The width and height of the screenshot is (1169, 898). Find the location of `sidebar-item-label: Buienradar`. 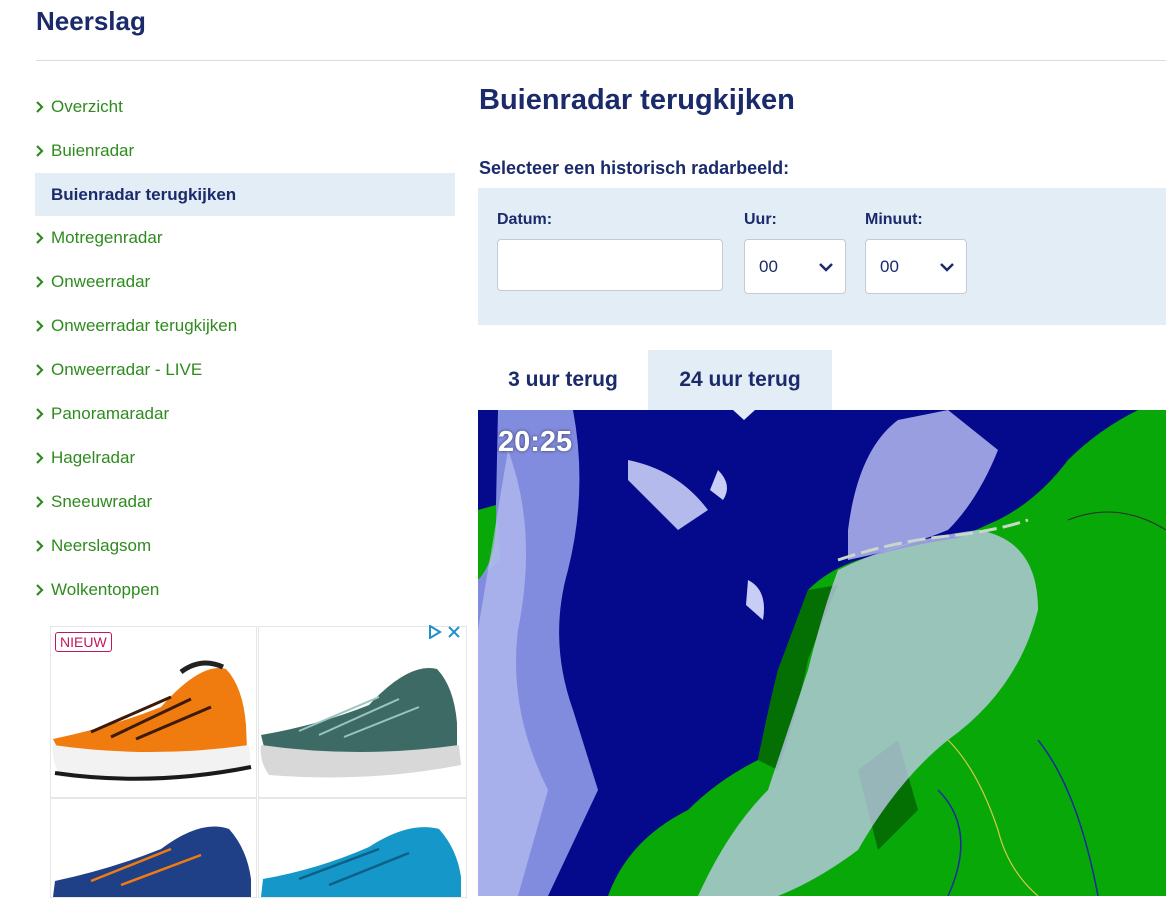

sidebar-item-label: Buienradar is located at coordinates (93, 150).